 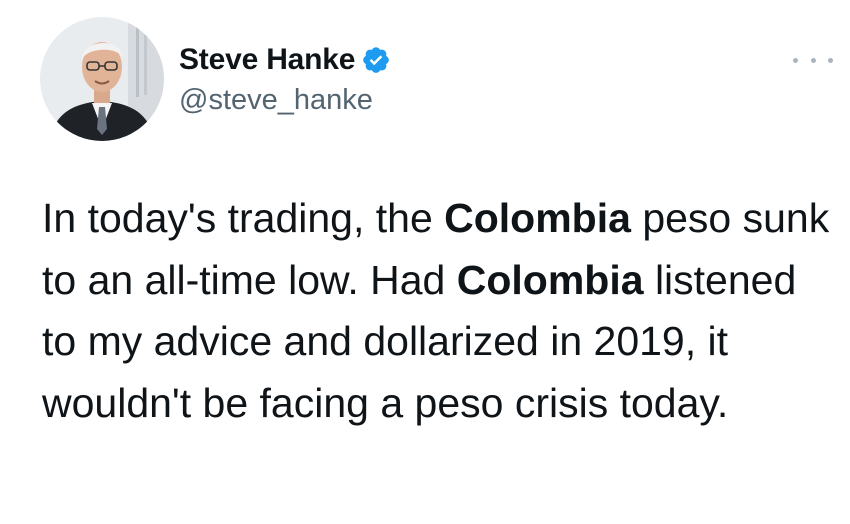 I want to click on author-name-row: Steve Hanke, so click(x=285, y=60).